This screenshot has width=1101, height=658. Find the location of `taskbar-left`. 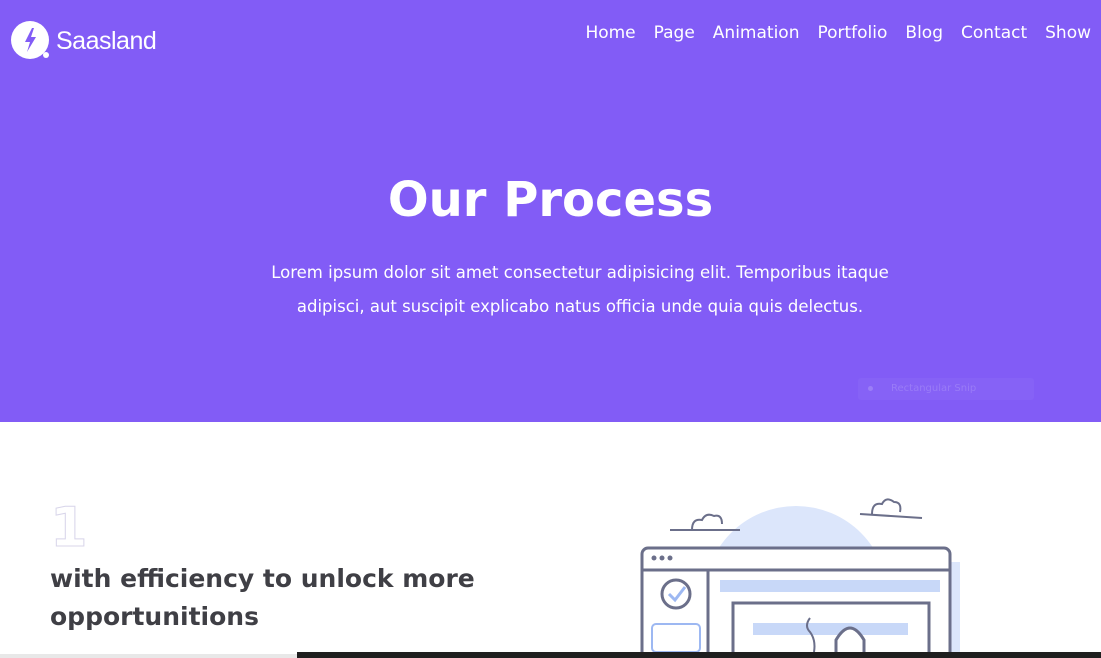

taskbar-left is located at coordinates (148, 656).